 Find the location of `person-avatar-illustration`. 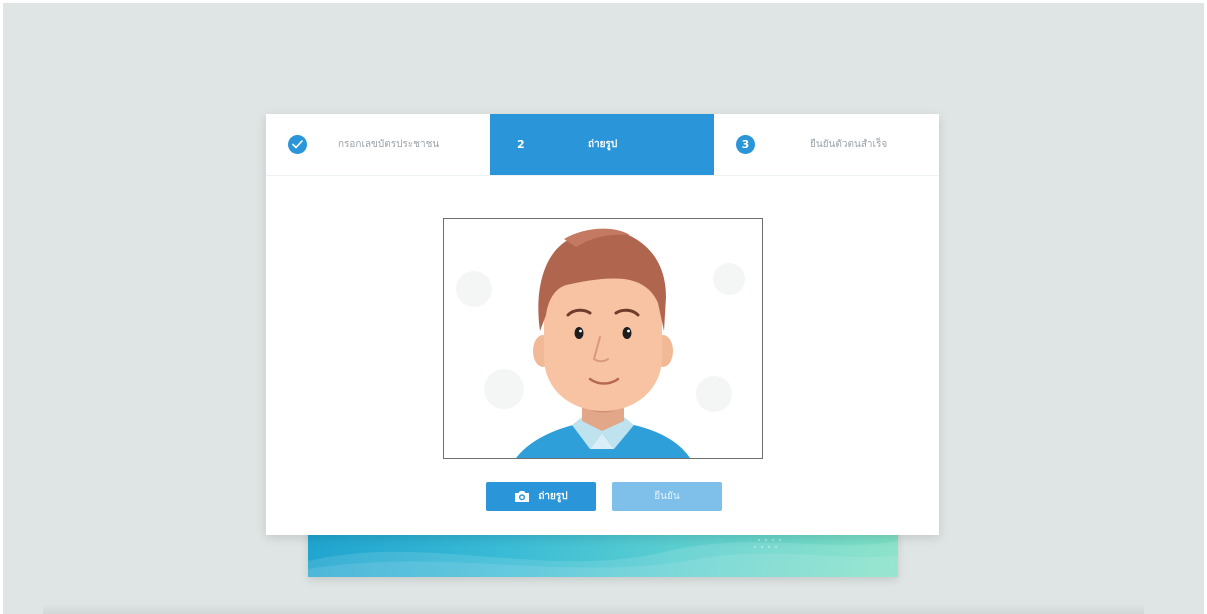

person-avatar-illustration is located at coordinates (603, 338).